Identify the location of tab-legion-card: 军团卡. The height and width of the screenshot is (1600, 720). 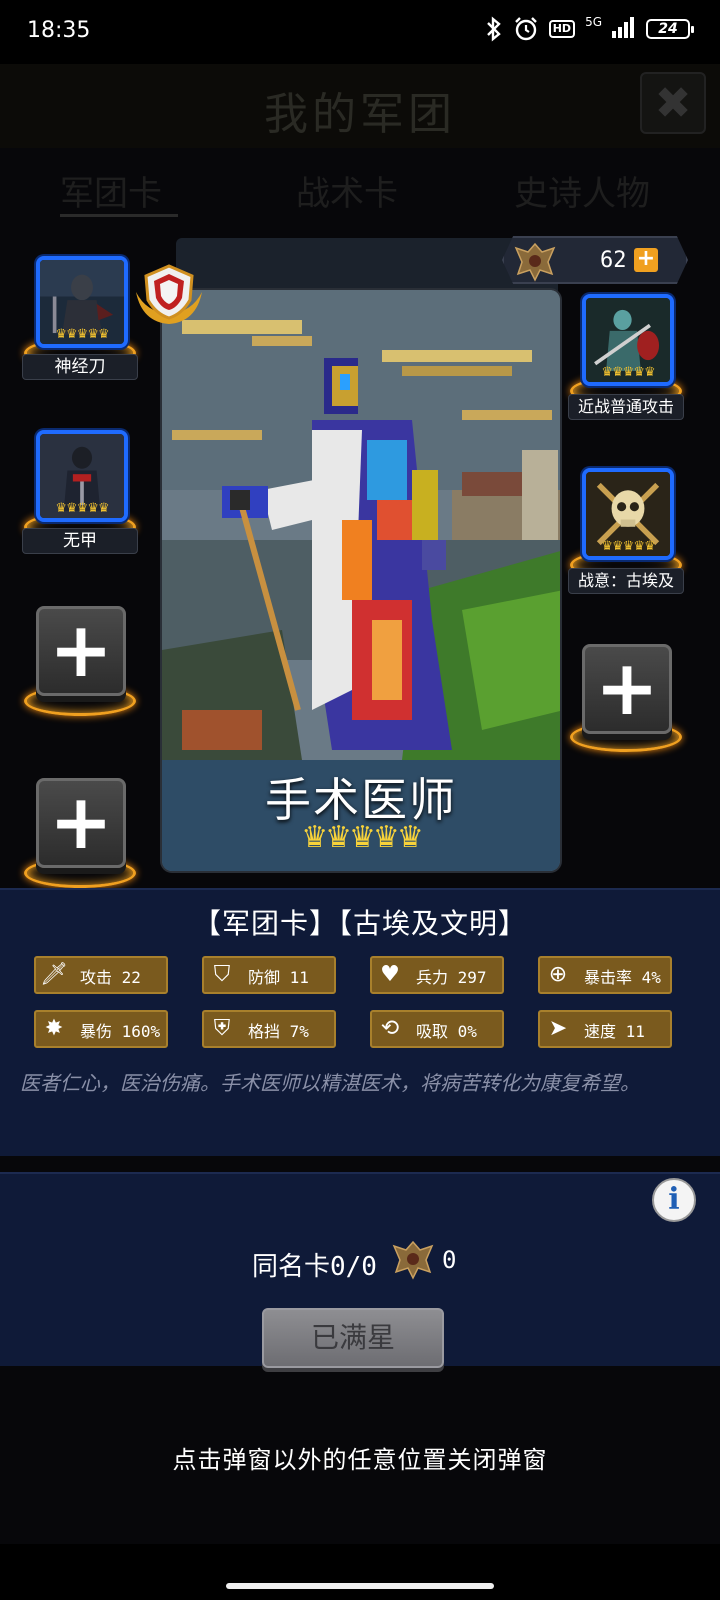
(111, 194).